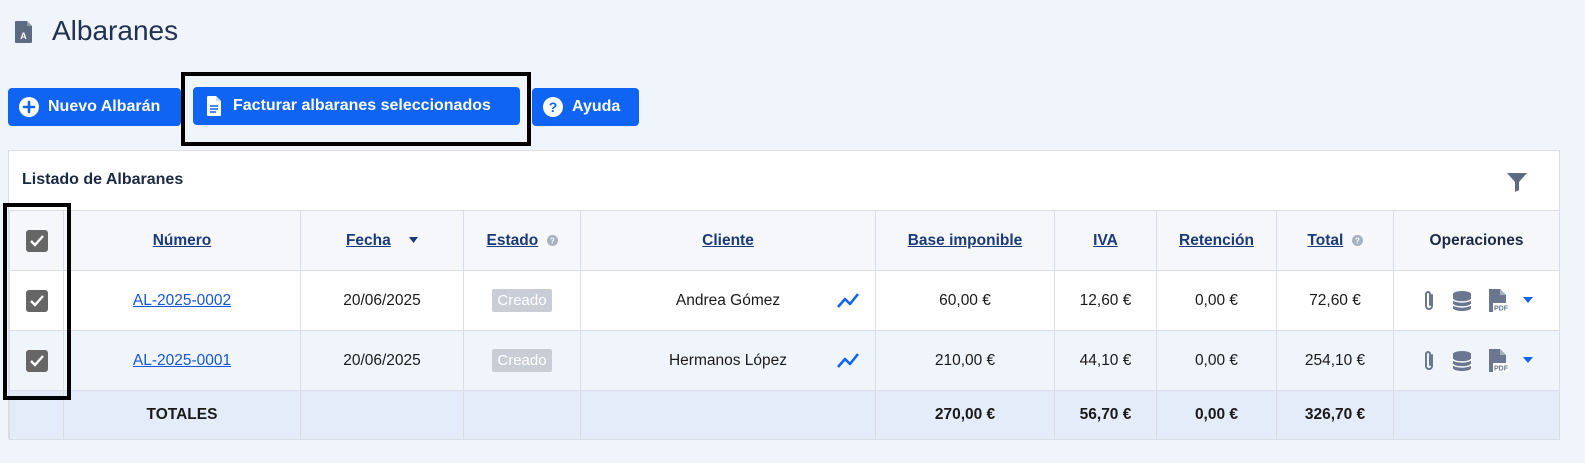 This screenshot has height=463, width=1585. Describe the element at coordinates (1325, 240) in the screenshot. I see `col-total-label: Total` at that location.